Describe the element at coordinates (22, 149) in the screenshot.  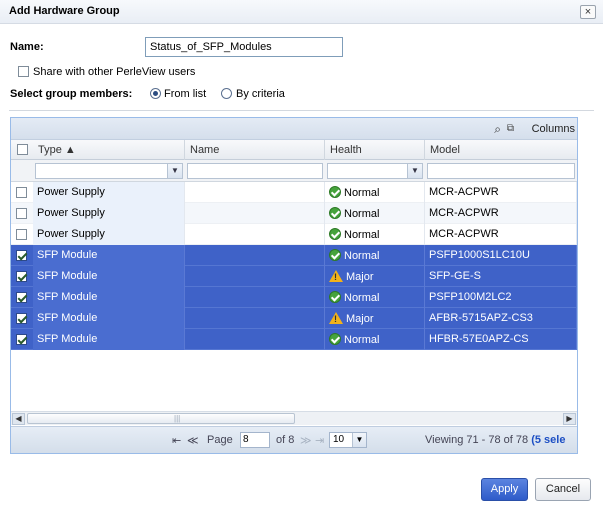
I see `select-all-checkbox` at that location.